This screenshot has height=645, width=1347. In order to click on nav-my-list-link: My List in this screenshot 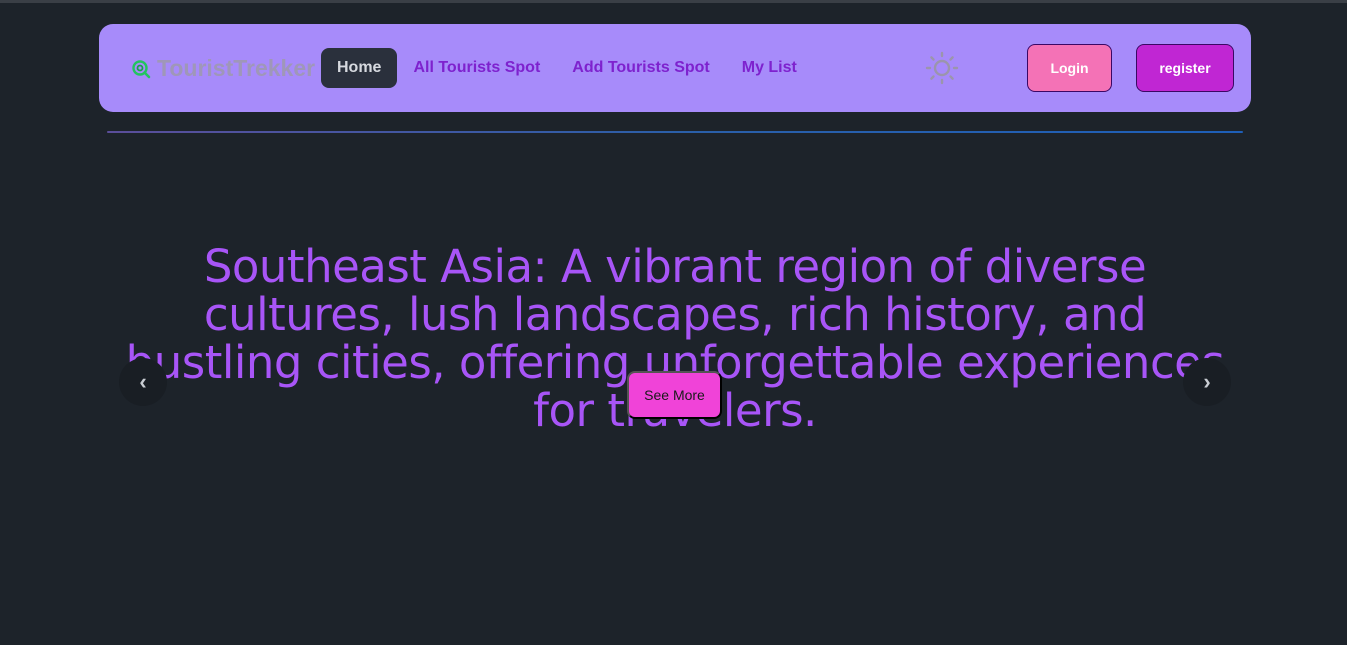, I will do `click(769, 68)`.